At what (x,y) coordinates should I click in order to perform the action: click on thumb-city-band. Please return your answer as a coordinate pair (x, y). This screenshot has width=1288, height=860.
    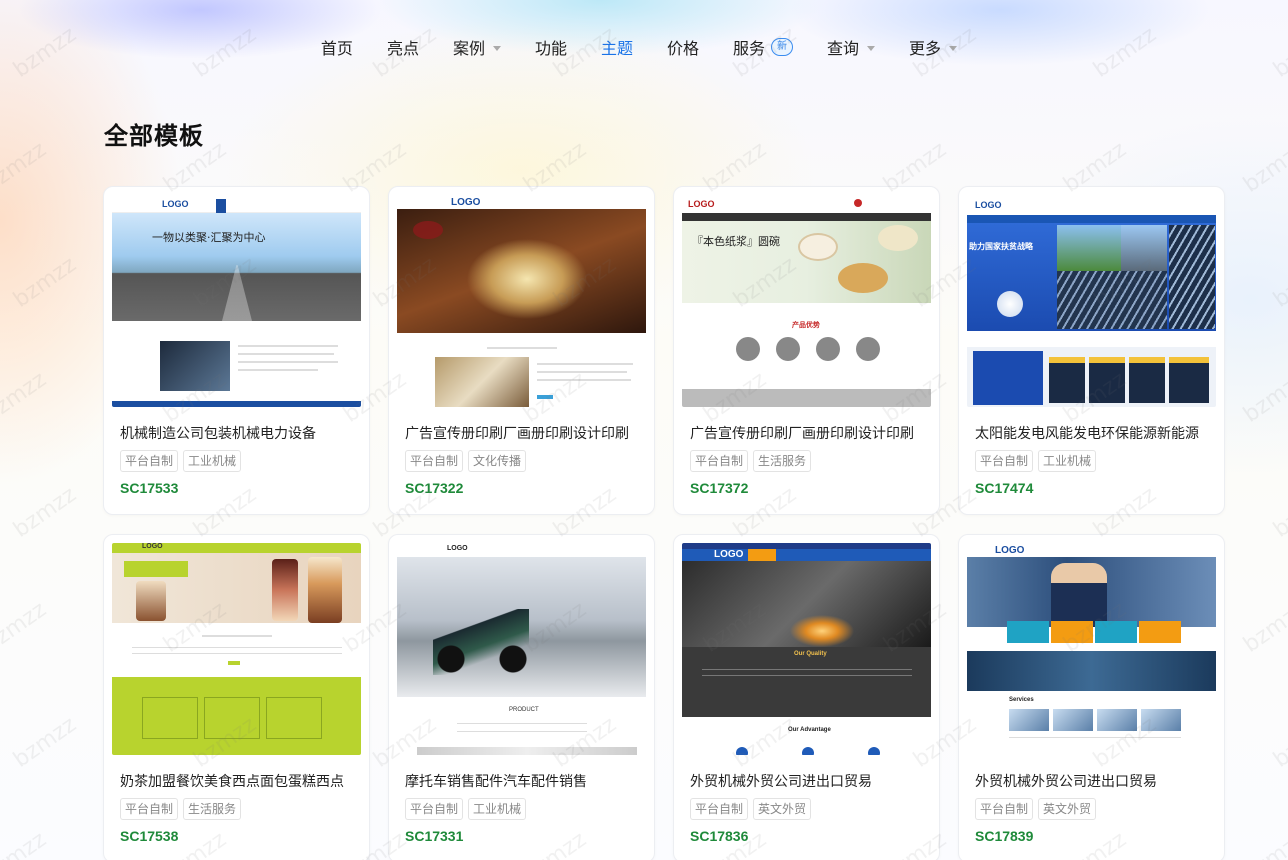
    Looking at the image, I should click on (1091, 671).